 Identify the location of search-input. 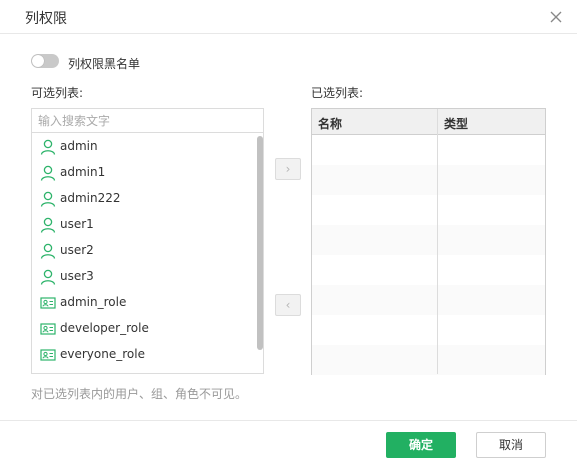
(147, 121).